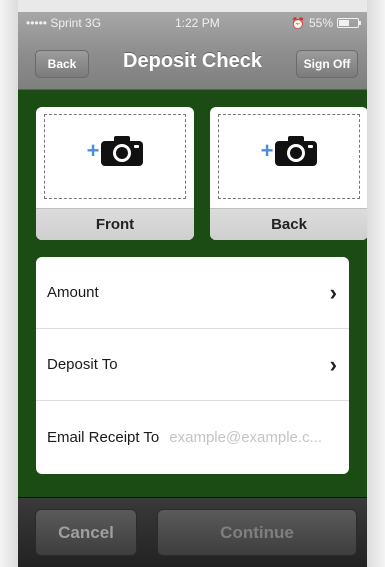 This screenshot has width=385, height=567. Describe the element at coordinates (376, 283) in the screenshot. I see `right-frame` at that location.